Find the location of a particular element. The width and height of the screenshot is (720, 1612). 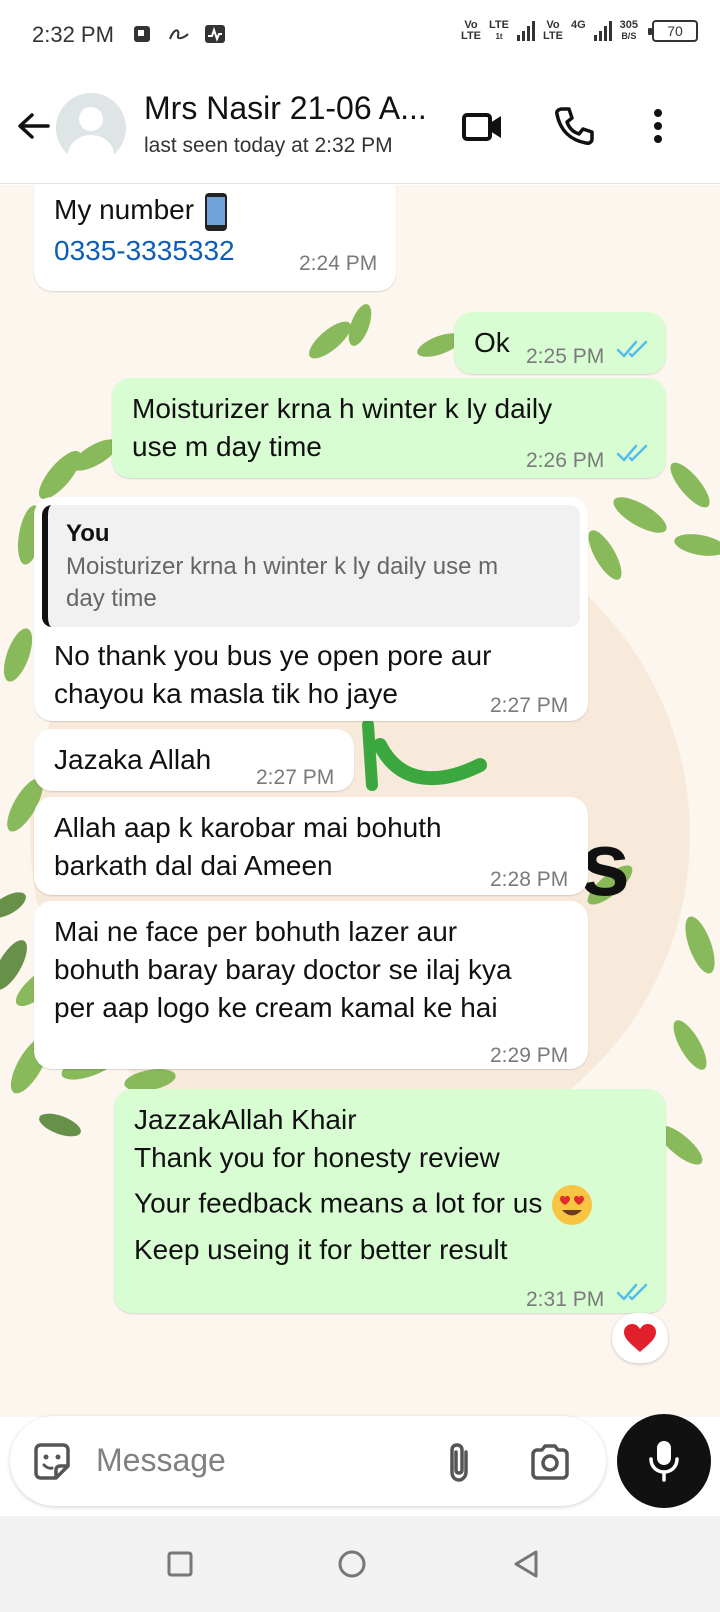

calendar-icon is located at coordinates (142, 34).